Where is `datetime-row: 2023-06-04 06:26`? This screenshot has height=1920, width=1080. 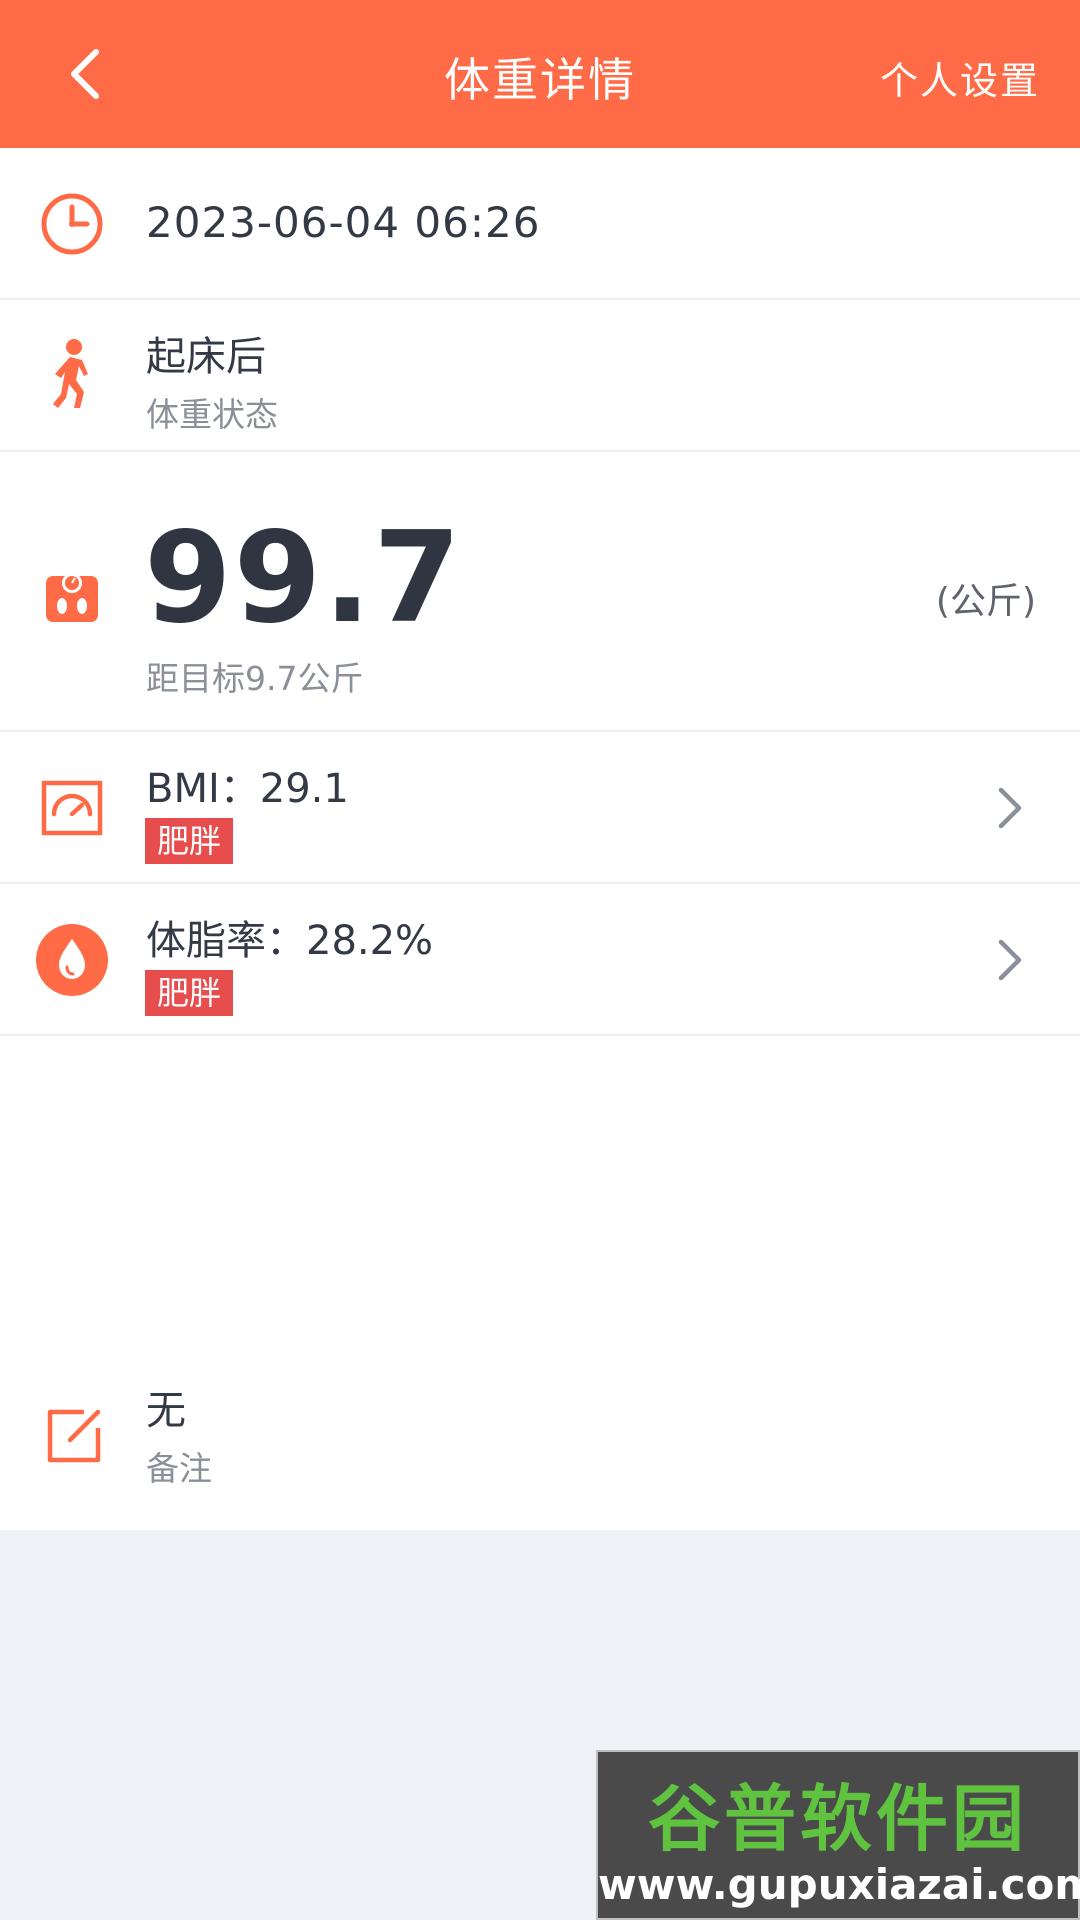 datetime-row: 2023-06-04 06:26 is located at coordinates (540, 224).